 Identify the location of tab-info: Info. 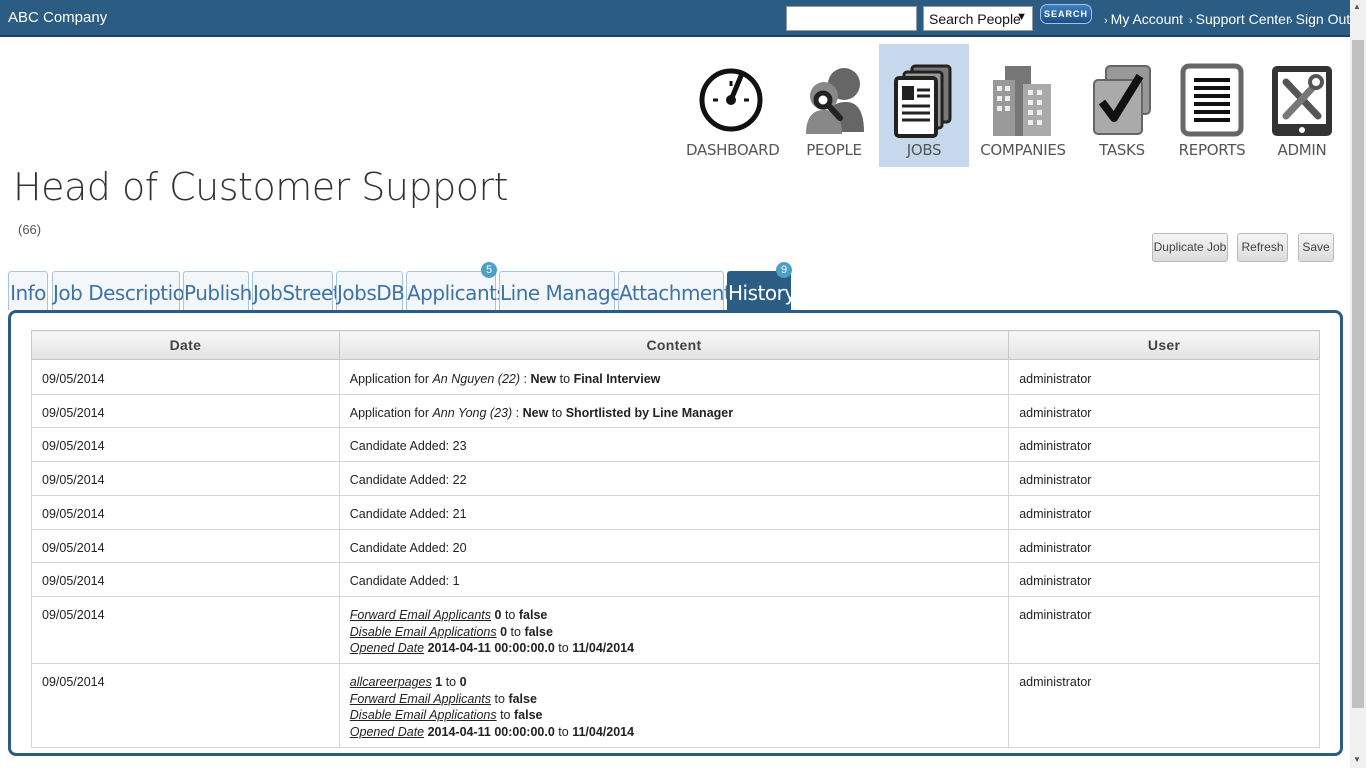
(28, 290).